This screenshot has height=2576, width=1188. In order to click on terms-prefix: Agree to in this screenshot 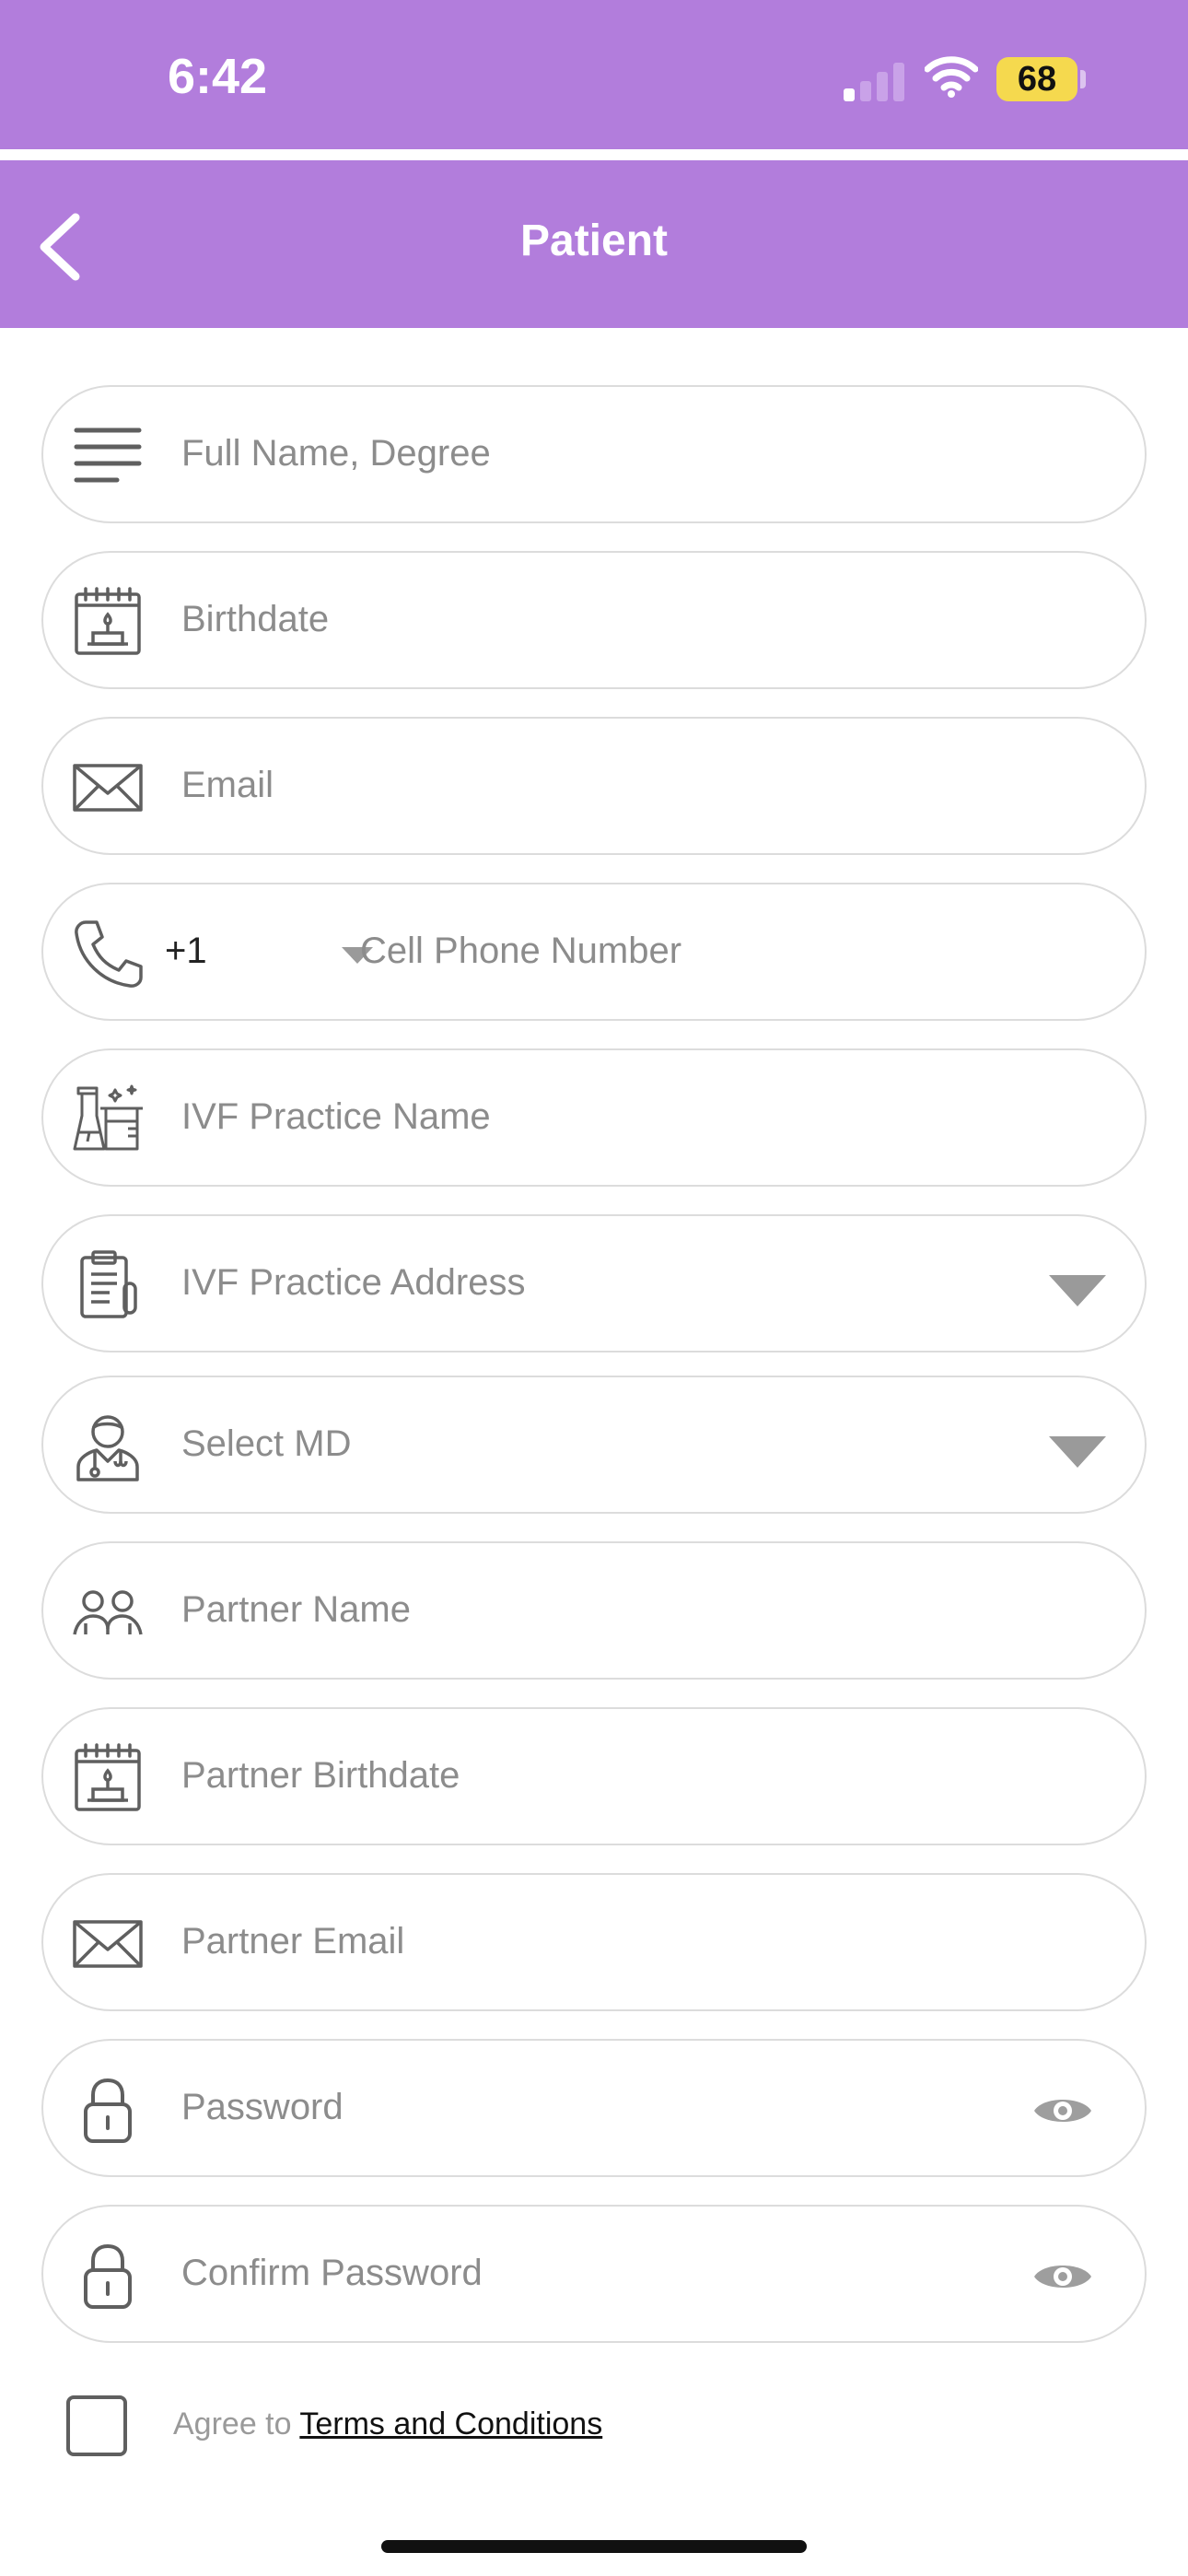, I will do `click(232, 2423)`.